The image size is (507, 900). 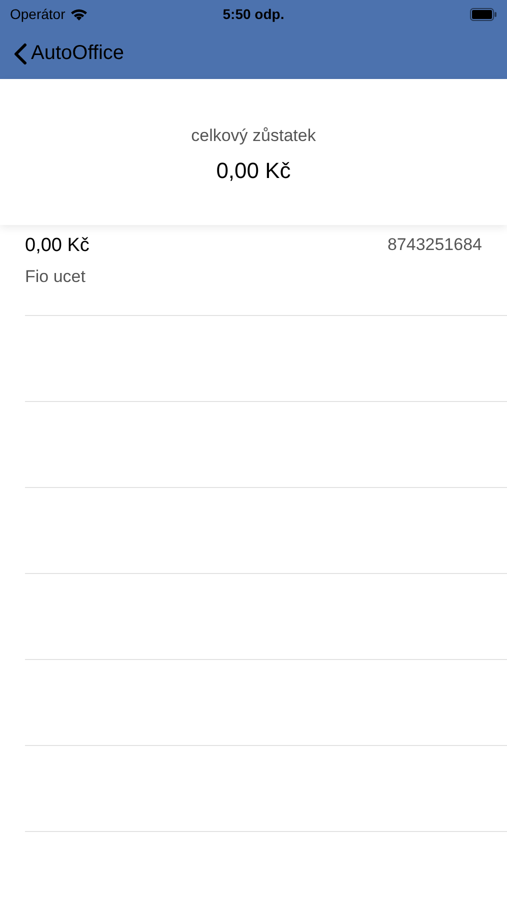 I want to click on summary-amount: 0,00 Kč, so click(x=253, y=171).